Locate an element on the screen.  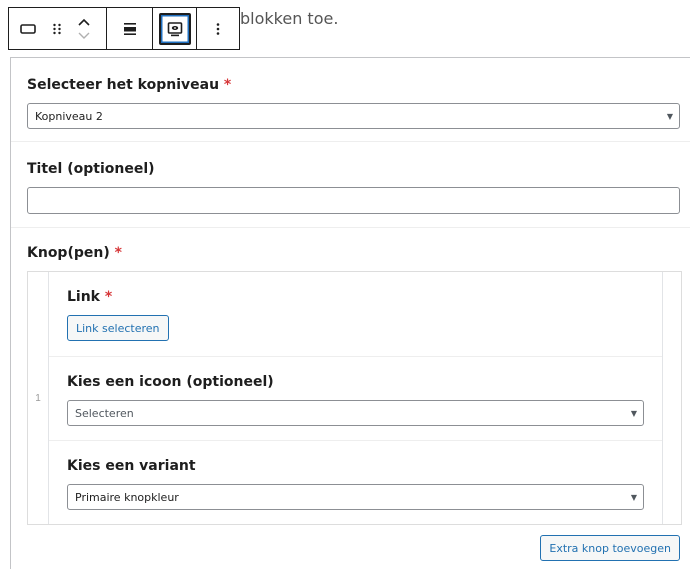
more-options-icon is located at coordinates (218, 28).